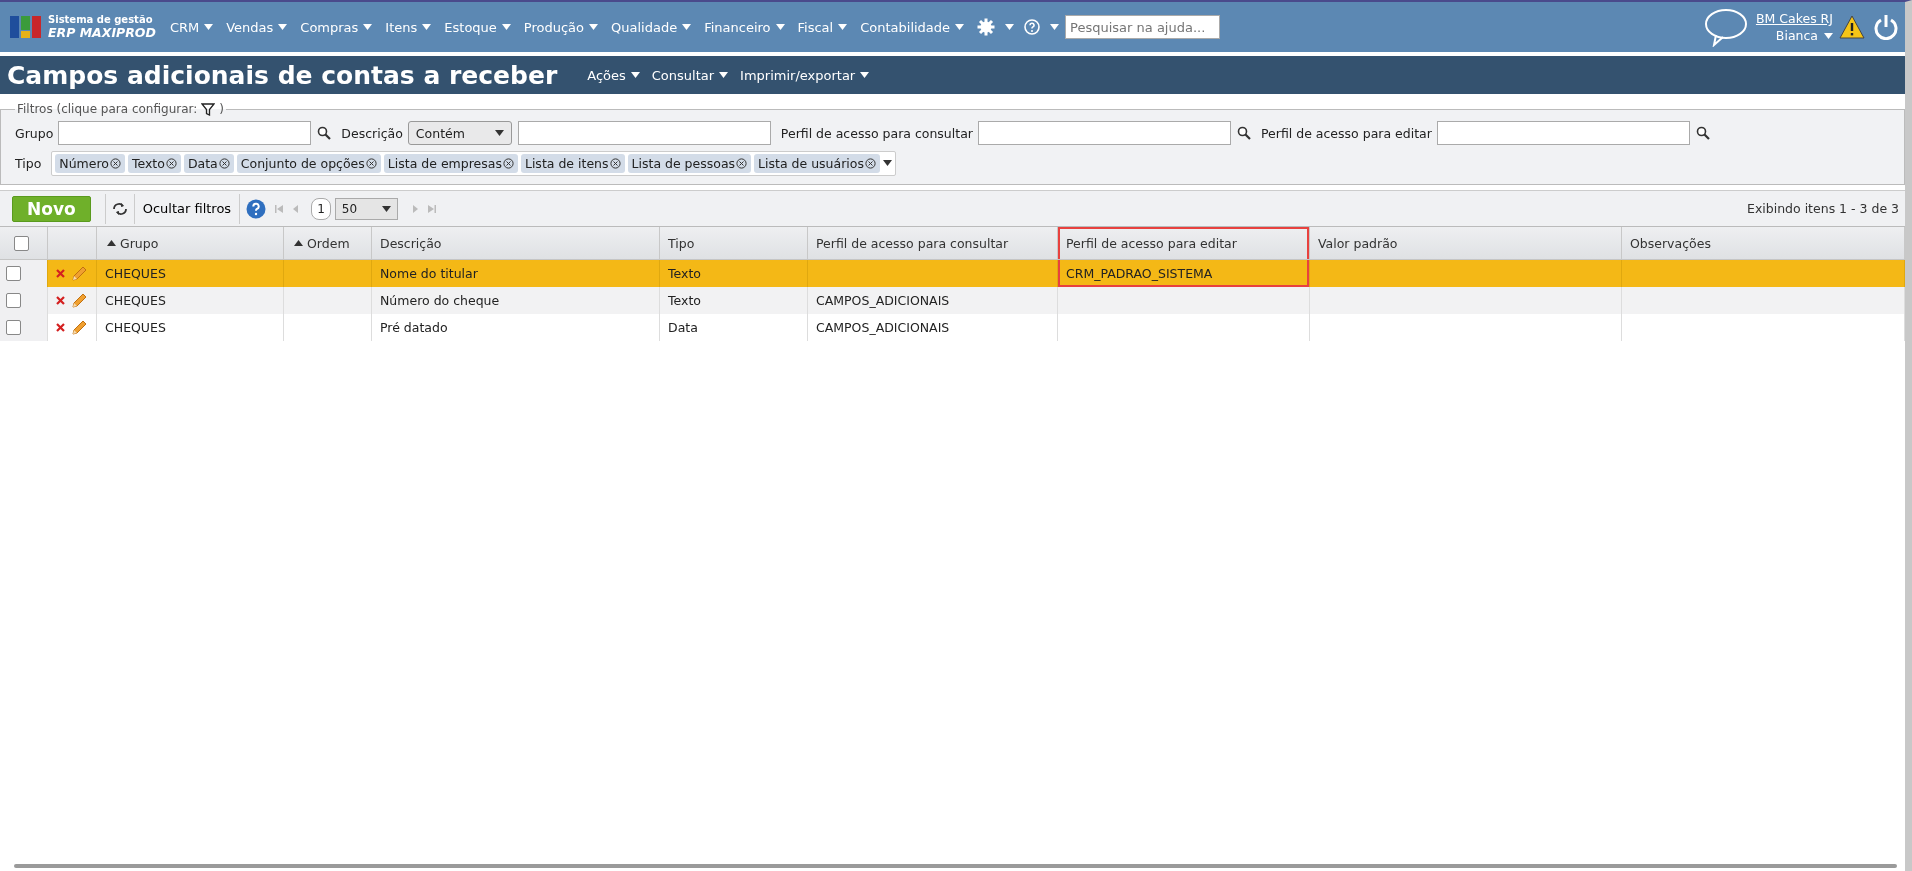 The width and height of the screenshot is (1912, 871). Describe the element at coordinates (1184, 273) in the screenshot. I see `table-cell: CRM_PADRAO_SISTEMA` at that location.